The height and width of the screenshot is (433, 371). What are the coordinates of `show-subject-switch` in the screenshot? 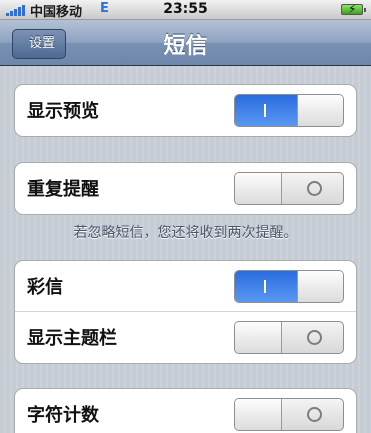 It's located at (289, 337).